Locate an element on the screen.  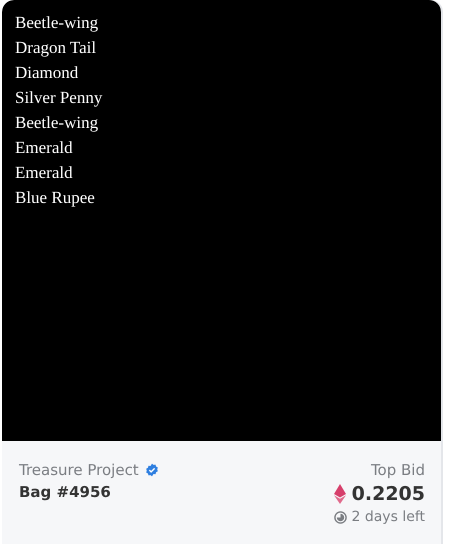
bid-label: Top Bid is located at coordinates (397, 470).